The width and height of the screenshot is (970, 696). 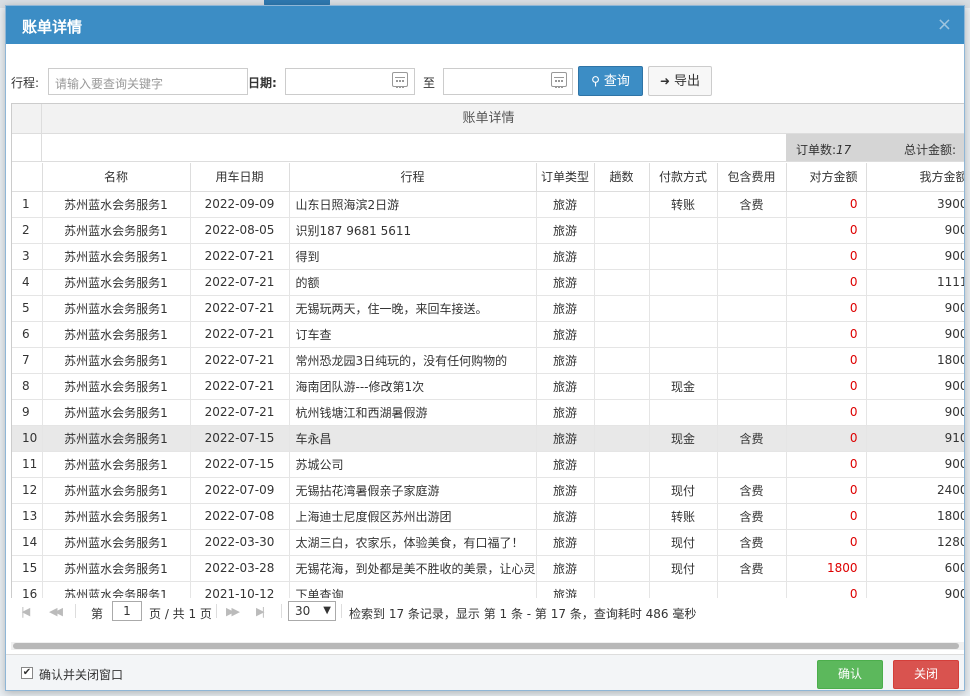 What do you see at coordinates (281, 611) in the screenshot?
I see `pager-divider` at bounding box center [281, 611].